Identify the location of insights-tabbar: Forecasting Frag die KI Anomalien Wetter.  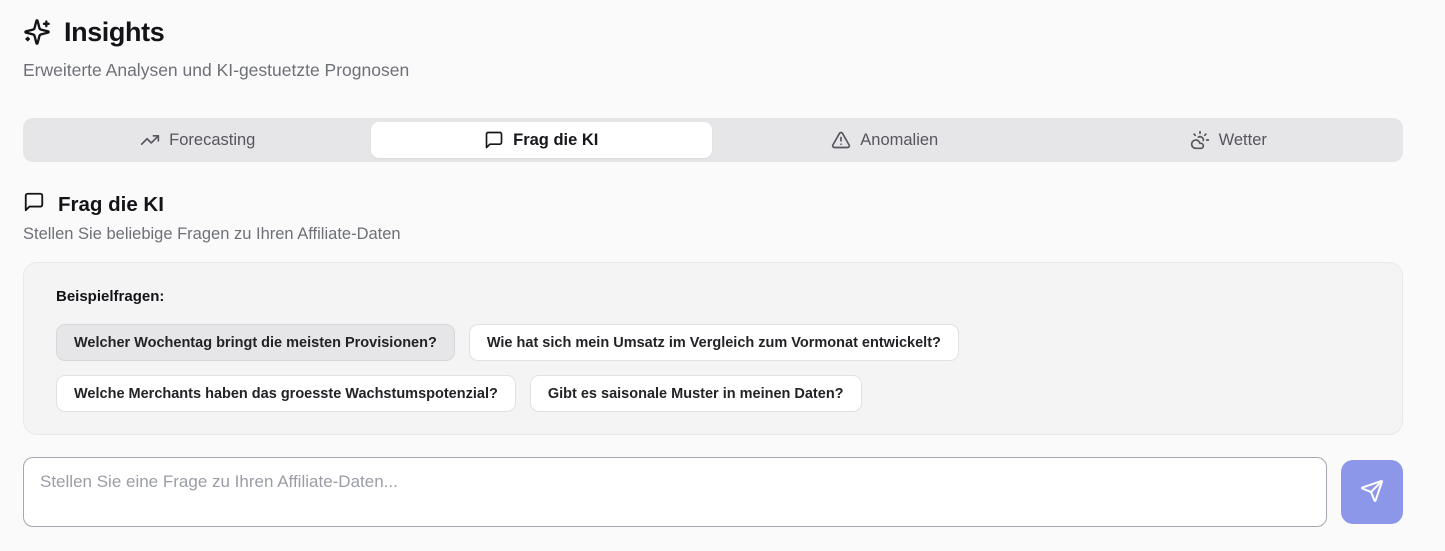
(713, 140).